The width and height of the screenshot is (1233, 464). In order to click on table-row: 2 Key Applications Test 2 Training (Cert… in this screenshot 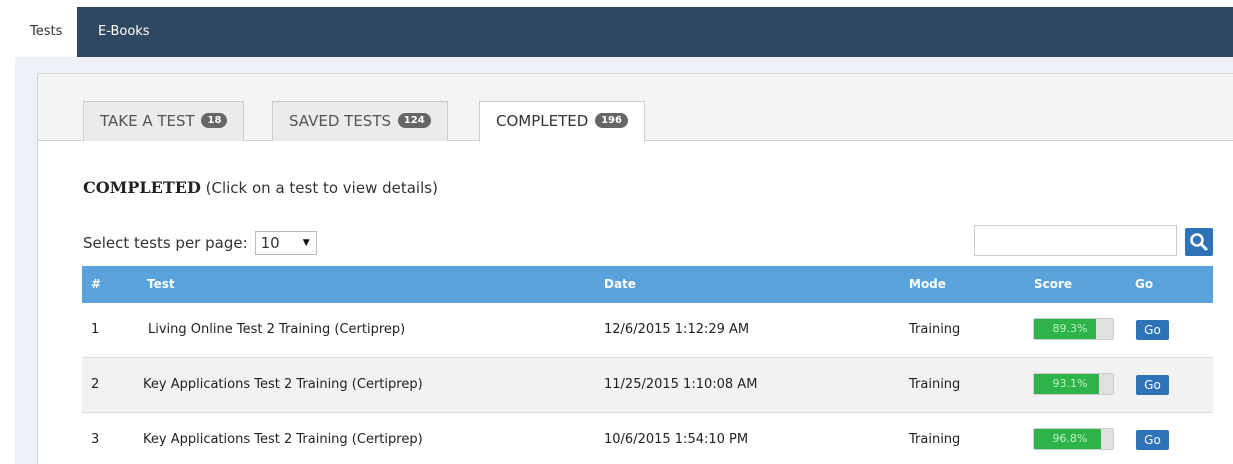, I will do `click(647, 385)`.